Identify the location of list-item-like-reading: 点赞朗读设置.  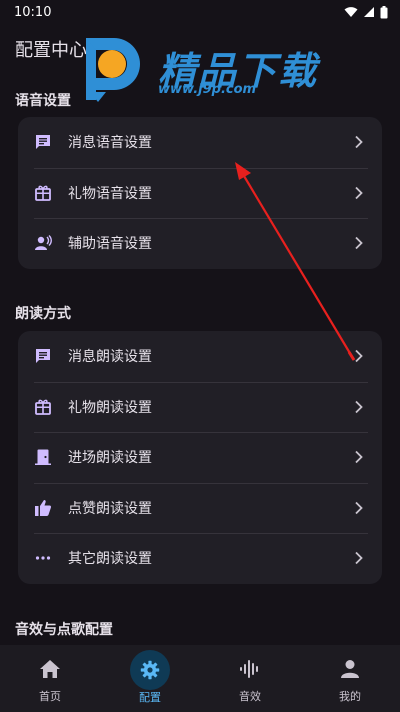
(200, 508).